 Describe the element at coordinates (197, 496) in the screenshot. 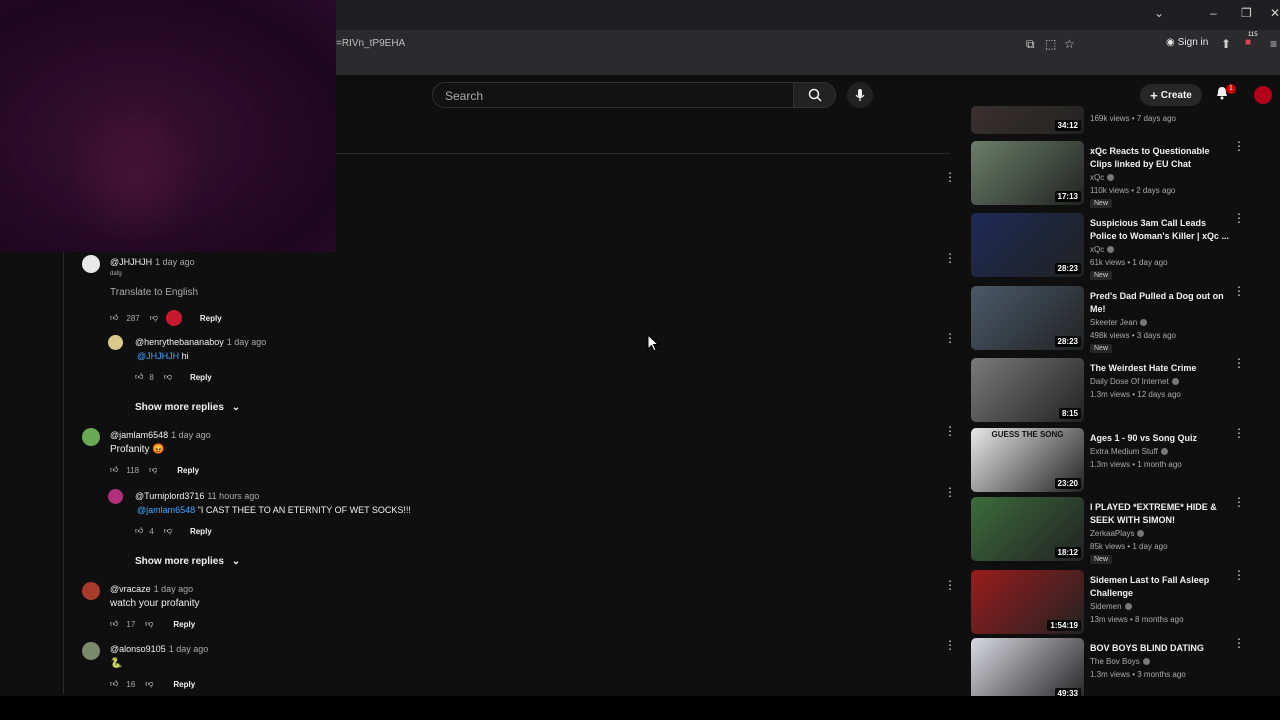

I see `comment-author: @Turniplord3716 11 hours ago` at that location.